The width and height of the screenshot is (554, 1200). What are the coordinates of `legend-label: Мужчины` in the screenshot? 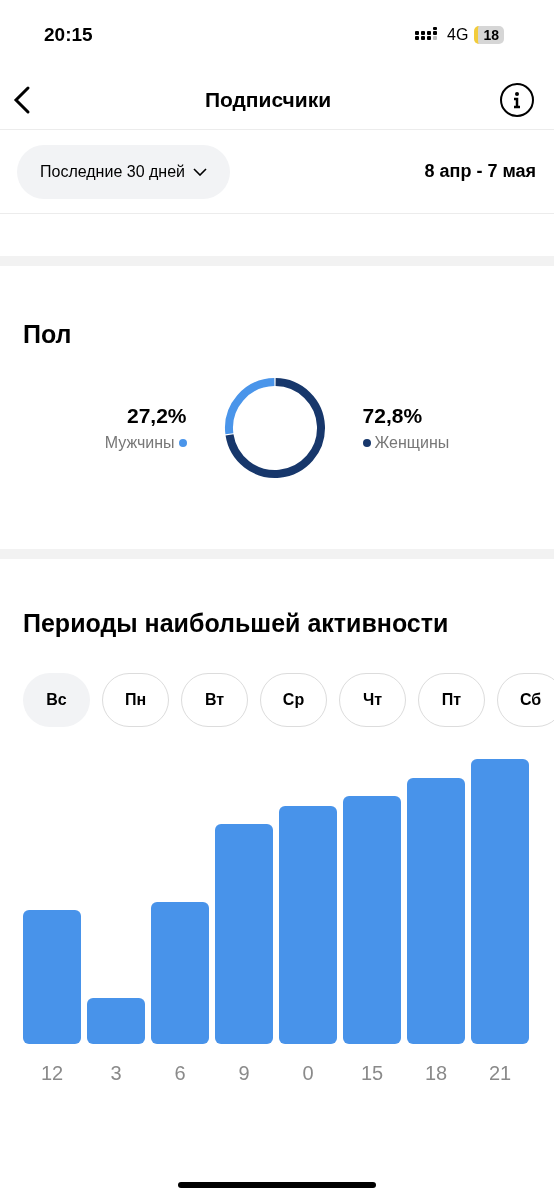 It's located at (139, 443).